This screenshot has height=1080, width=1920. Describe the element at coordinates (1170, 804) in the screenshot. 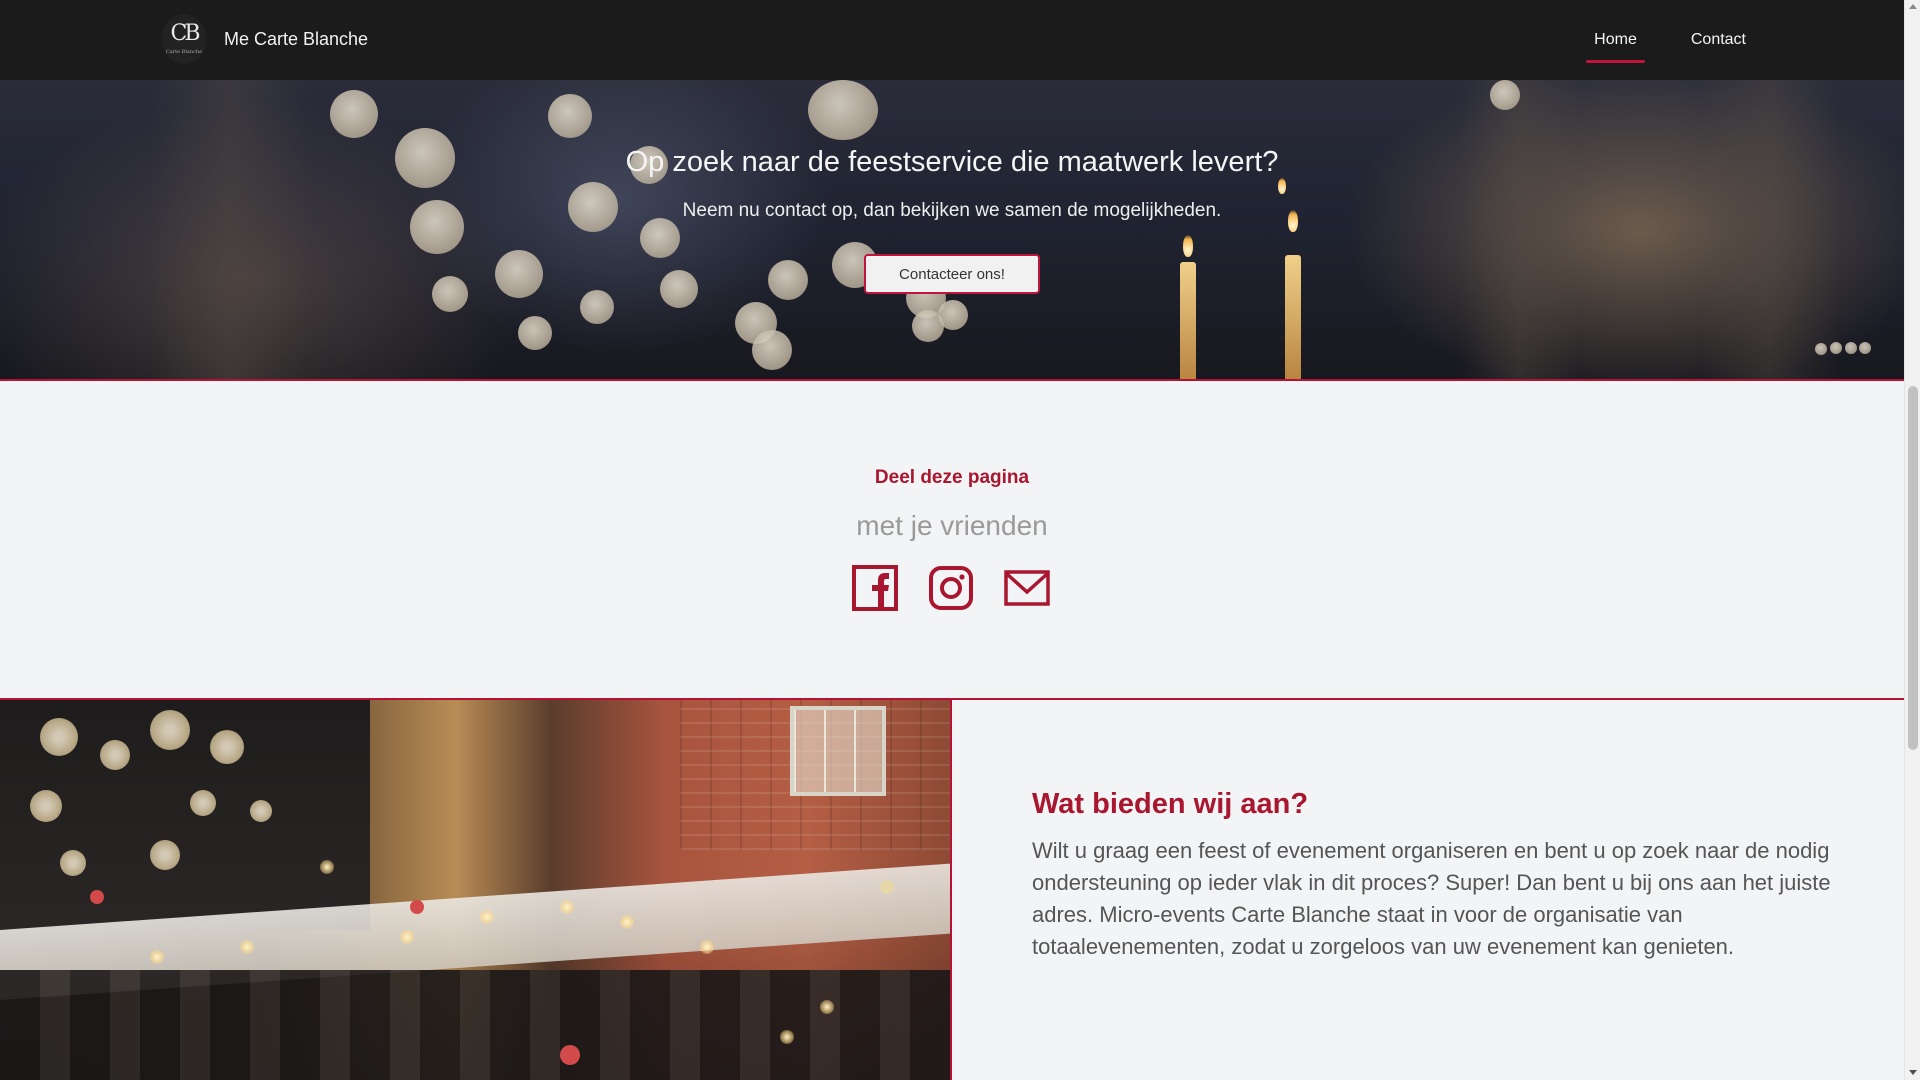

I see `offer-title: Wat bieden wij aan?` at that location.